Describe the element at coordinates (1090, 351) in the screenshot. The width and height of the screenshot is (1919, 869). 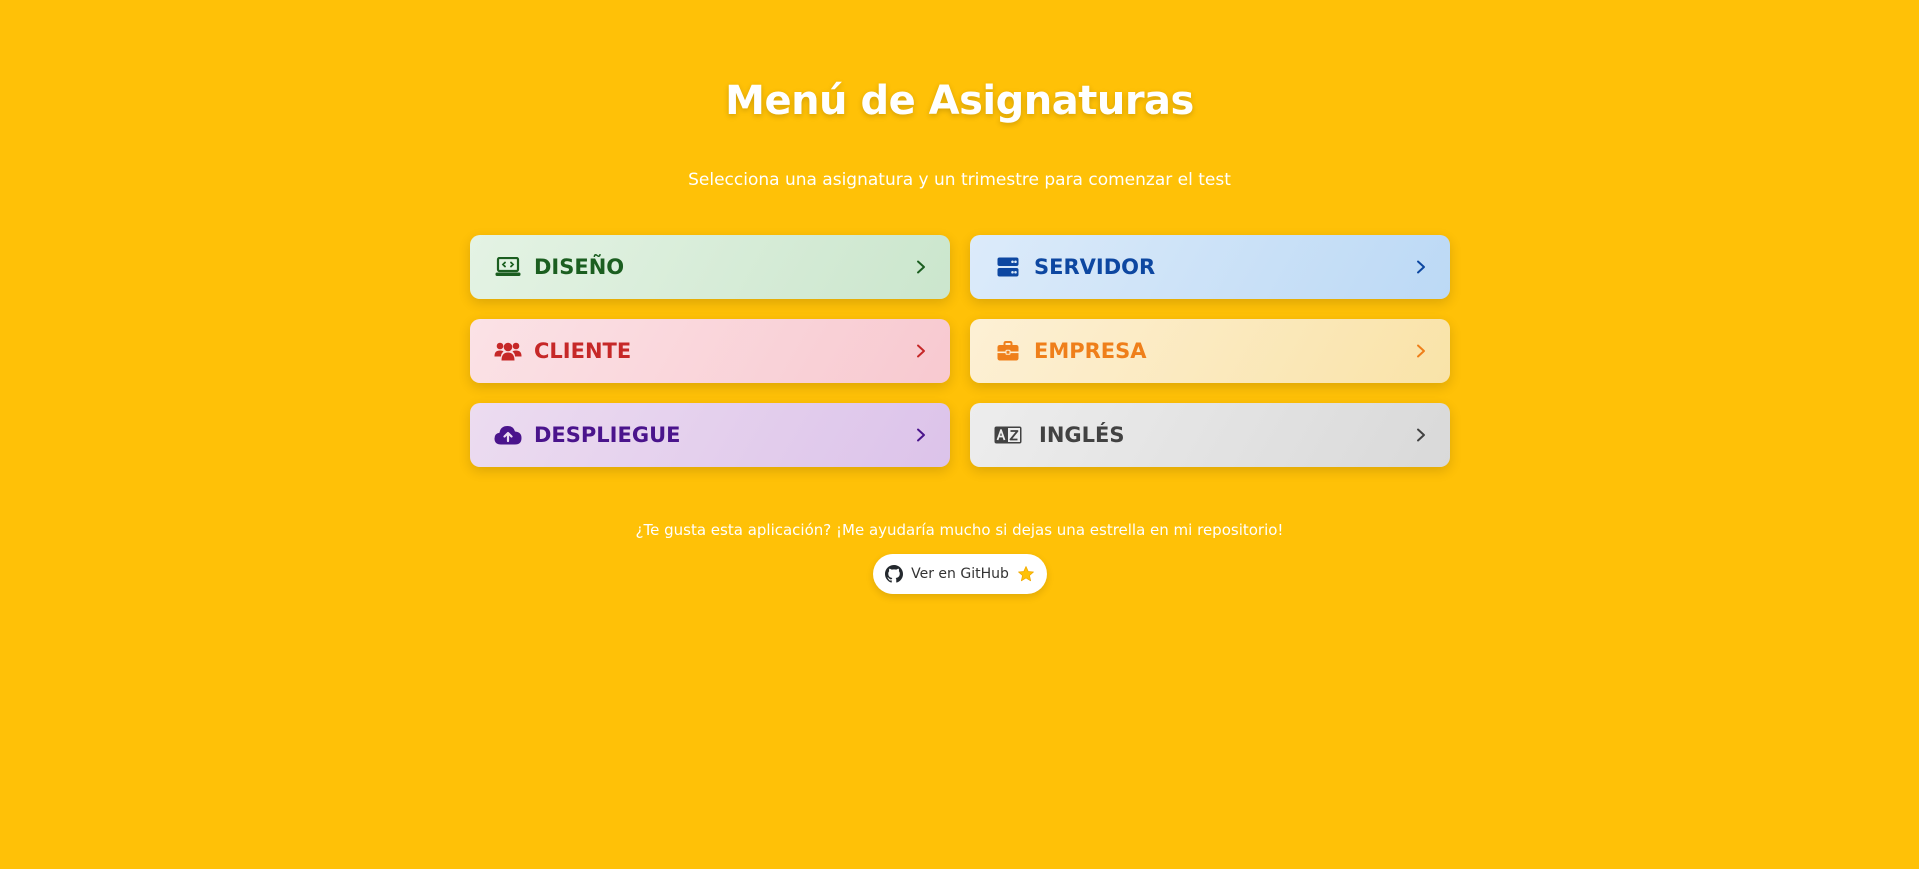
I see `subject-label: EMPRESA` at that location.